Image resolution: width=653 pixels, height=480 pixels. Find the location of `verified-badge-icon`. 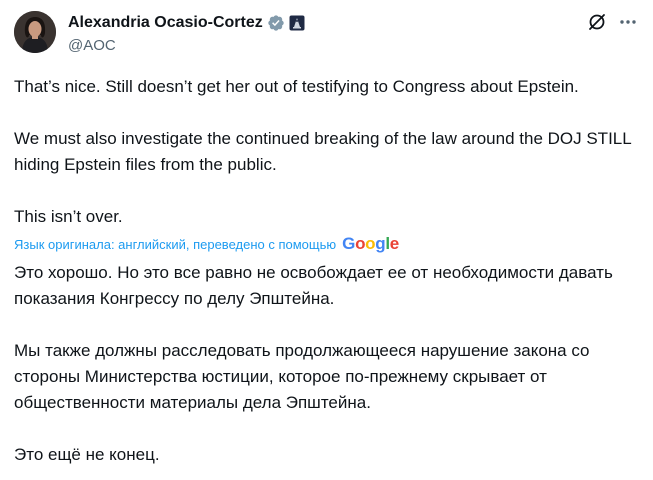

verified-badge-icon is located at coordinates (276, 23).